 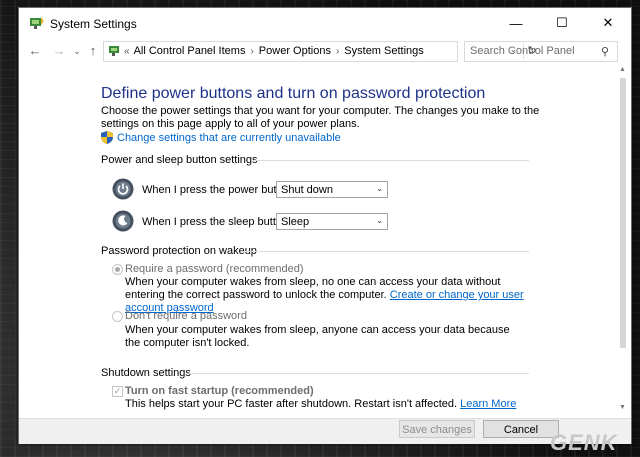 What do you see at coordinates (146, 373) in the screenshot?
I see `section-shutdown-title: Shutdown settings` at bounding box center [146, 373].